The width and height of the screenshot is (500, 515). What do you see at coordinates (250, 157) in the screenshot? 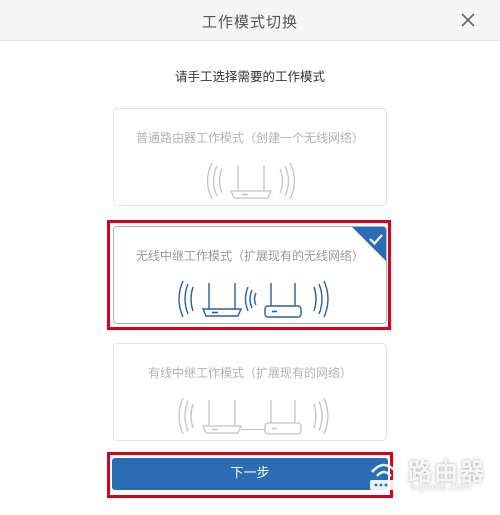
I see `mode-option-router: 普通路由器工作模式（创建一个无线网络）` at bounding box center [250, 157].